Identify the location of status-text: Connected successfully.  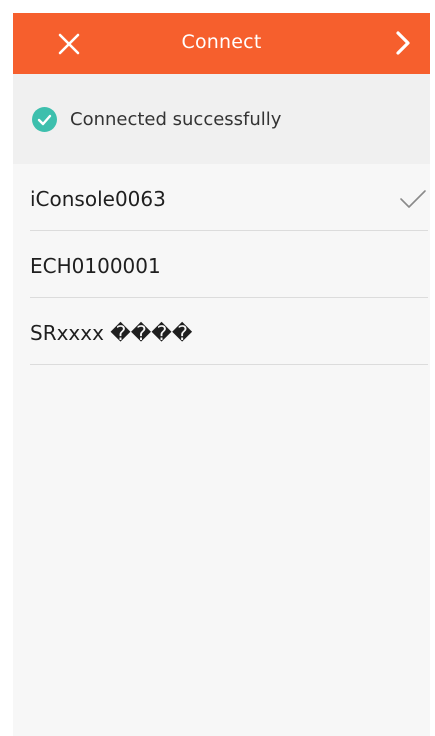
(176, 119).